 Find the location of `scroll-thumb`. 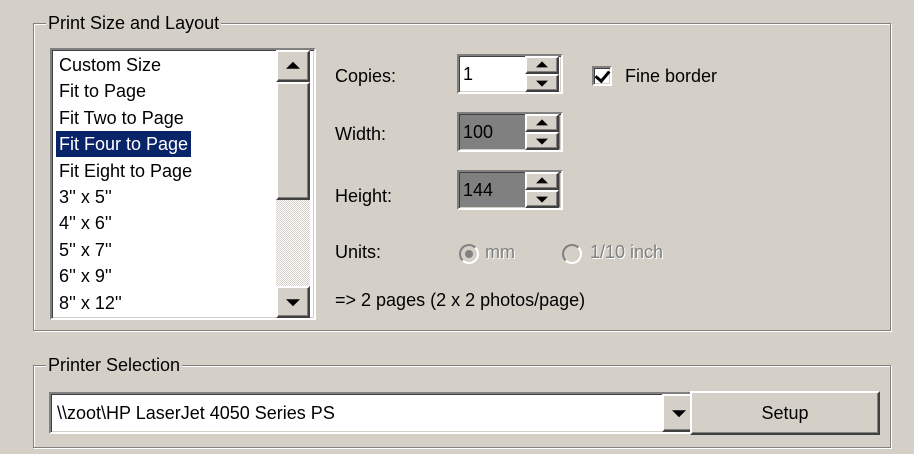

scroll-thumb is located at coordinates (293, 141).